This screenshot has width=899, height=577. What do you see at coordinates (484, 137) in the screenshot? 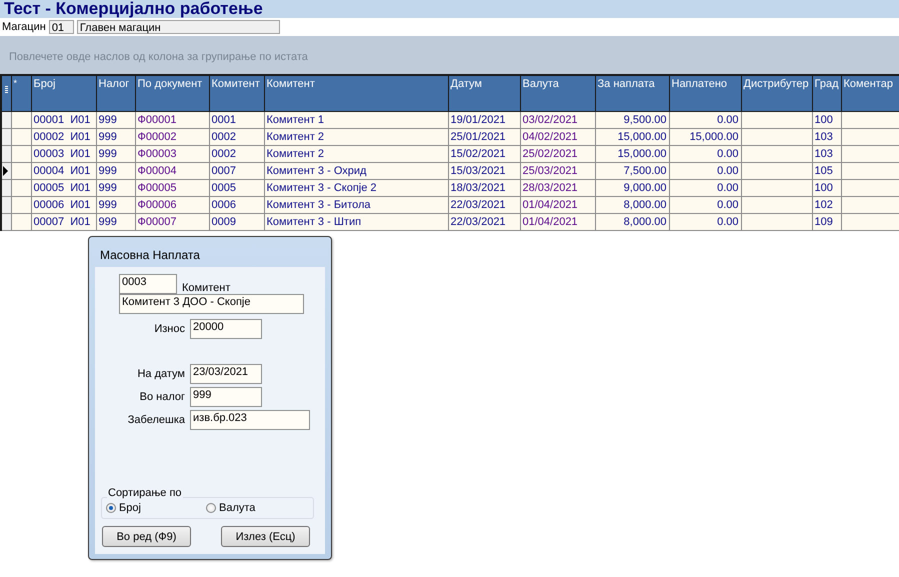
I see `table-cell: 25/01/2021` at bounding box center [484, 137].